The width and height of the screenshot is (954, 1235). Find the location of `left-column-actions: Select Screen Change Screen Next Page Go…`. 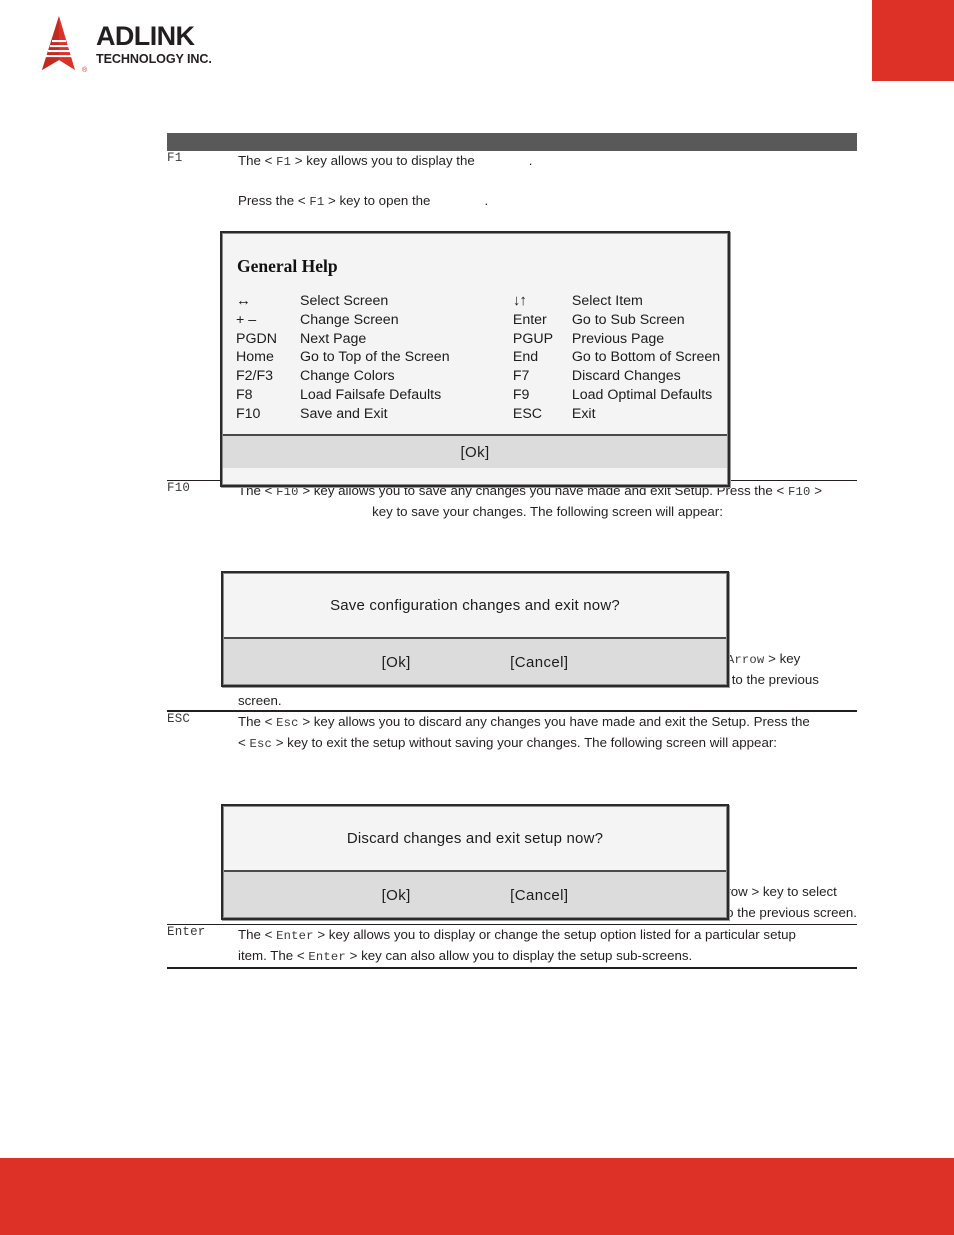

left-column-actions: Select Screen Change Screen Next Page Go… is located at coordinates (375, 358).